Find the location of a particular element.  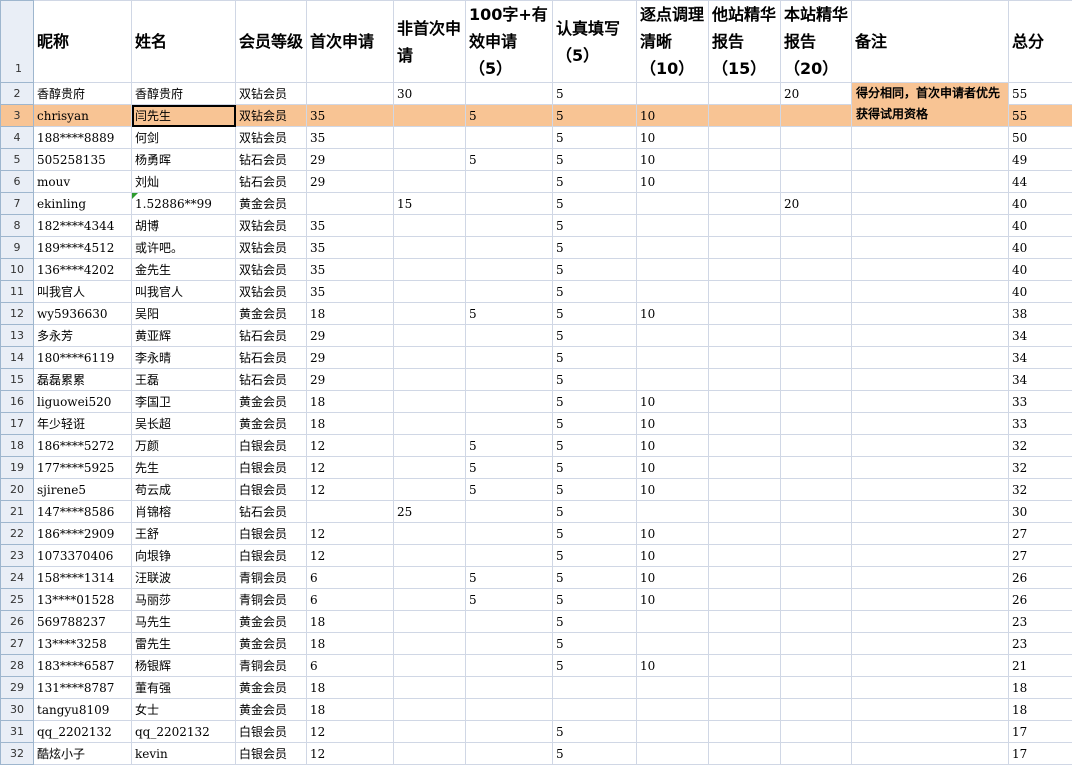

header-total: 总分 is located at coordinates (1040, 41).